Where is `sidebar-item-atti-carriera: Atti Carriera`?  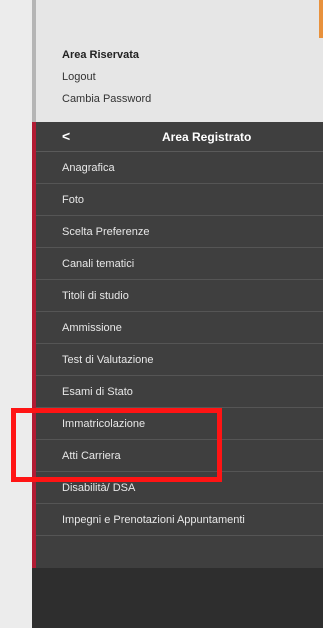
sidebar-item-atti-carriera: Atti Carriera is located at coordinates (179, 456).